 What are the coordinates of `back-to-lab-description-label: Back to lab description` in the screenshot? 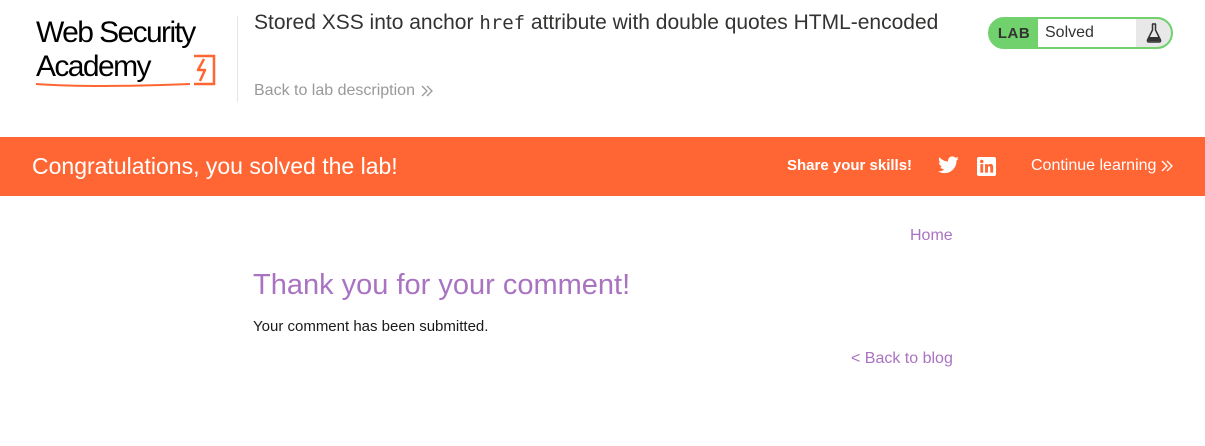 It's located at (334, 90).